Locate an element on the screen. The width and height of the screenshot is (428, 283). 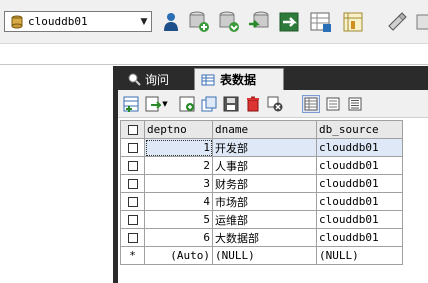
column-header-deptno: deptno is located at coordinates (178, 129).